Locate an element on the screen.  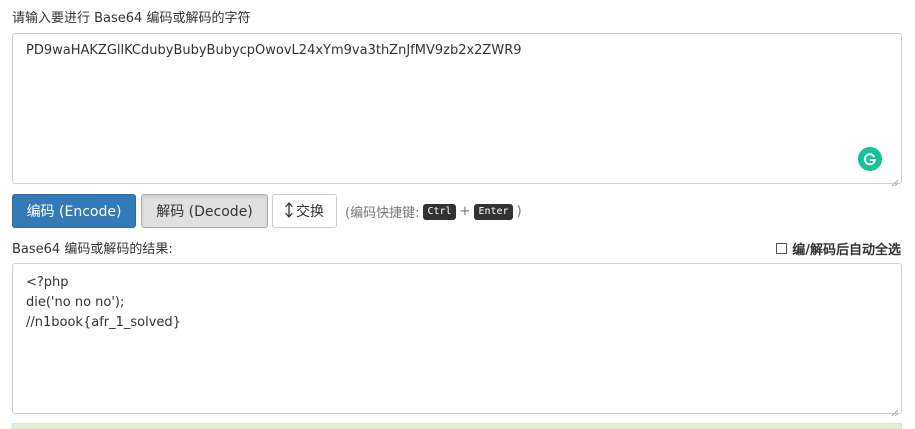
kbd-ctrl: Ctrl is located at coordinates (439, 211).